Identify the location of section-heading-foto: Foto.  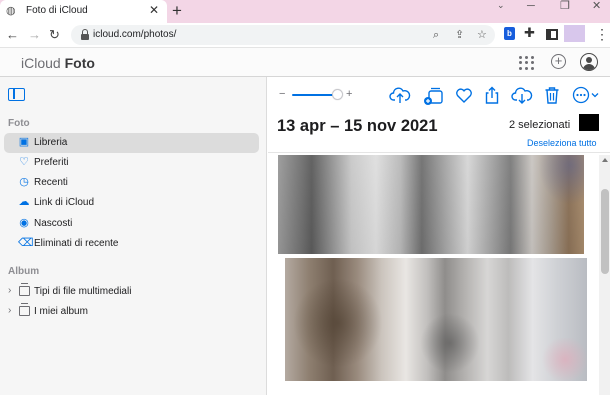
(19, 123).